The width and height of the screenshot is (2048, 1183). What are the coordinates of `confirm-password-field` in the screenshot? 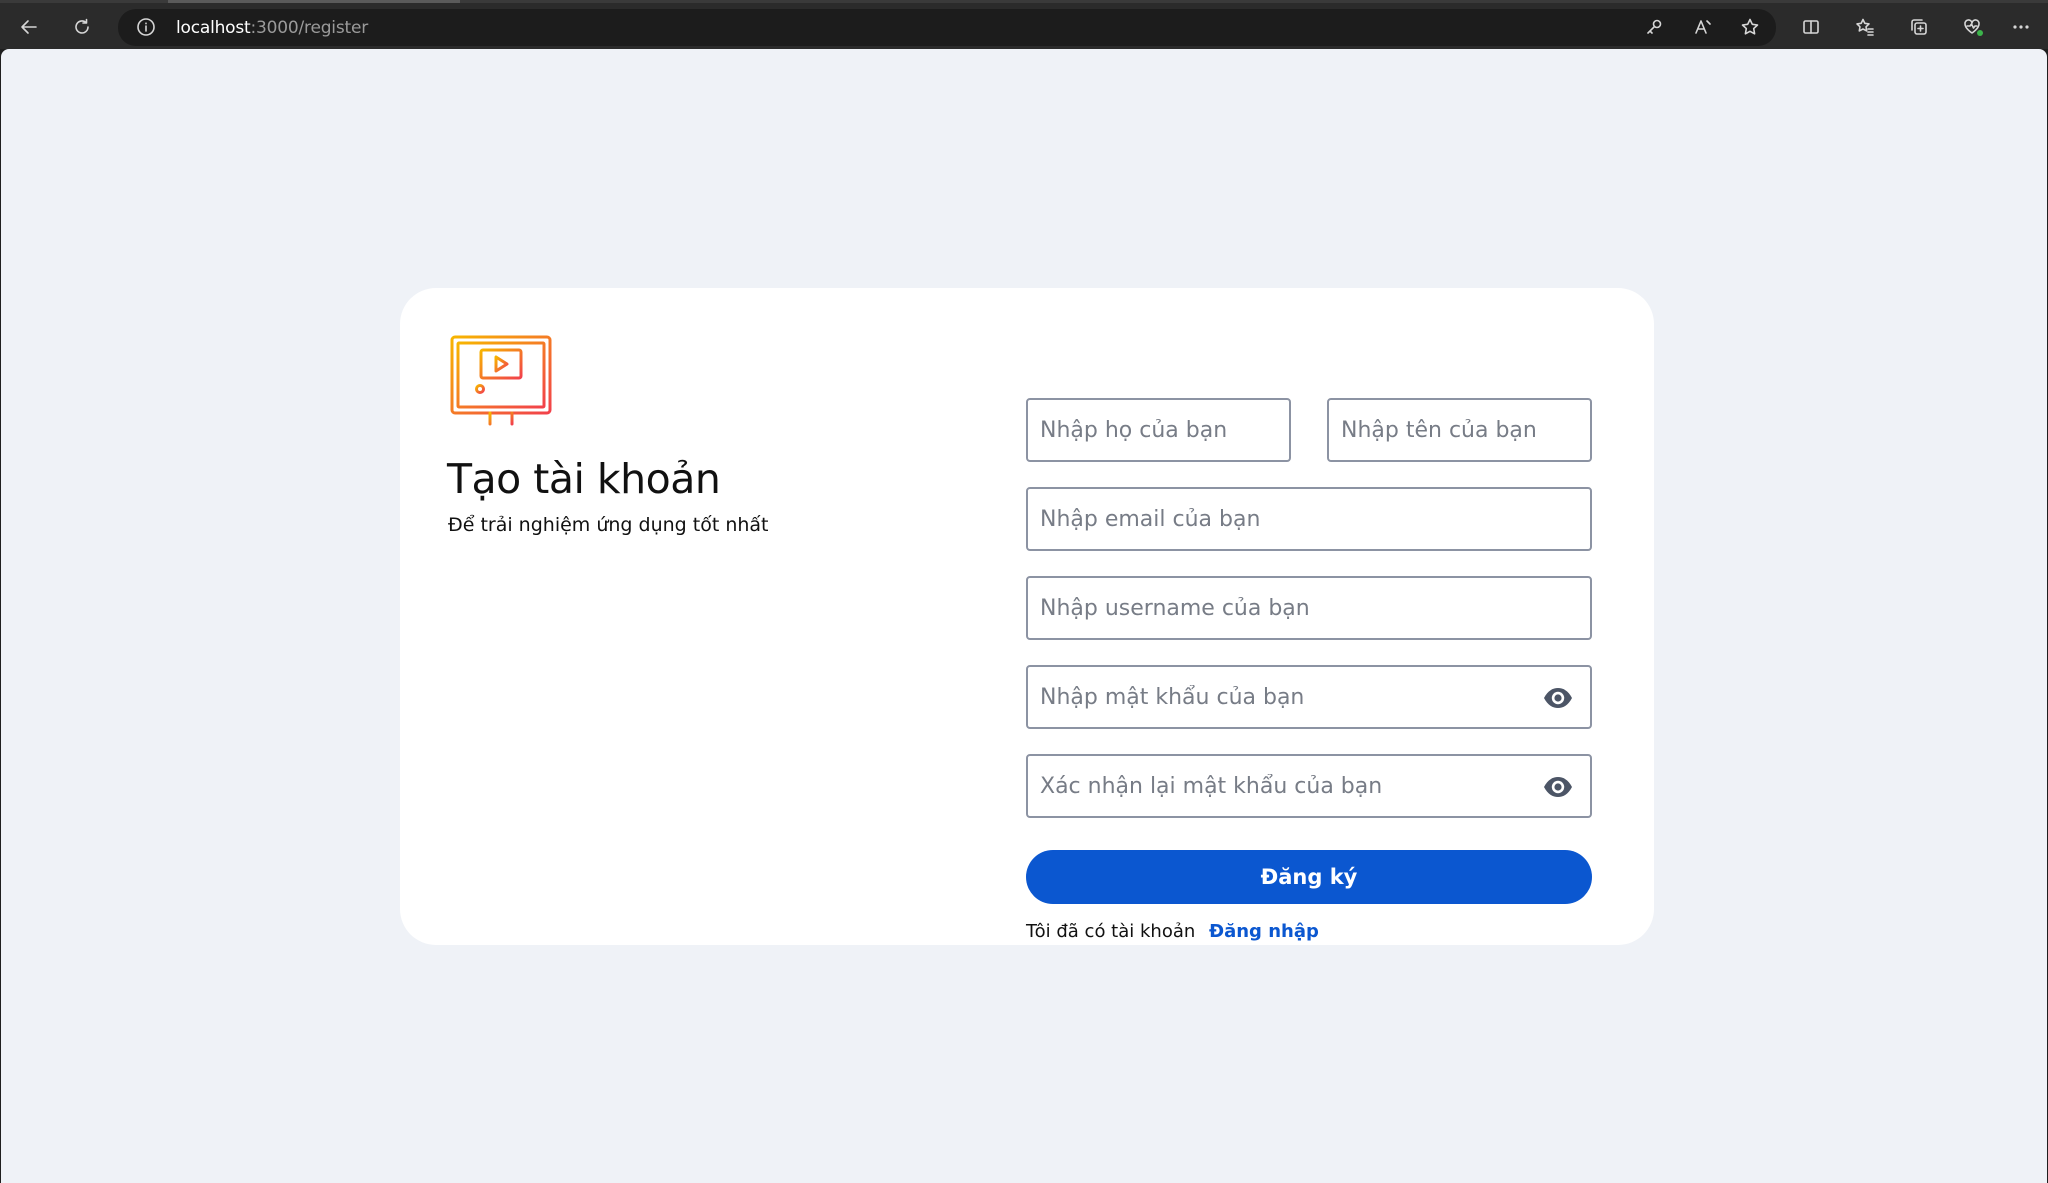 It's located at (1309, 786).